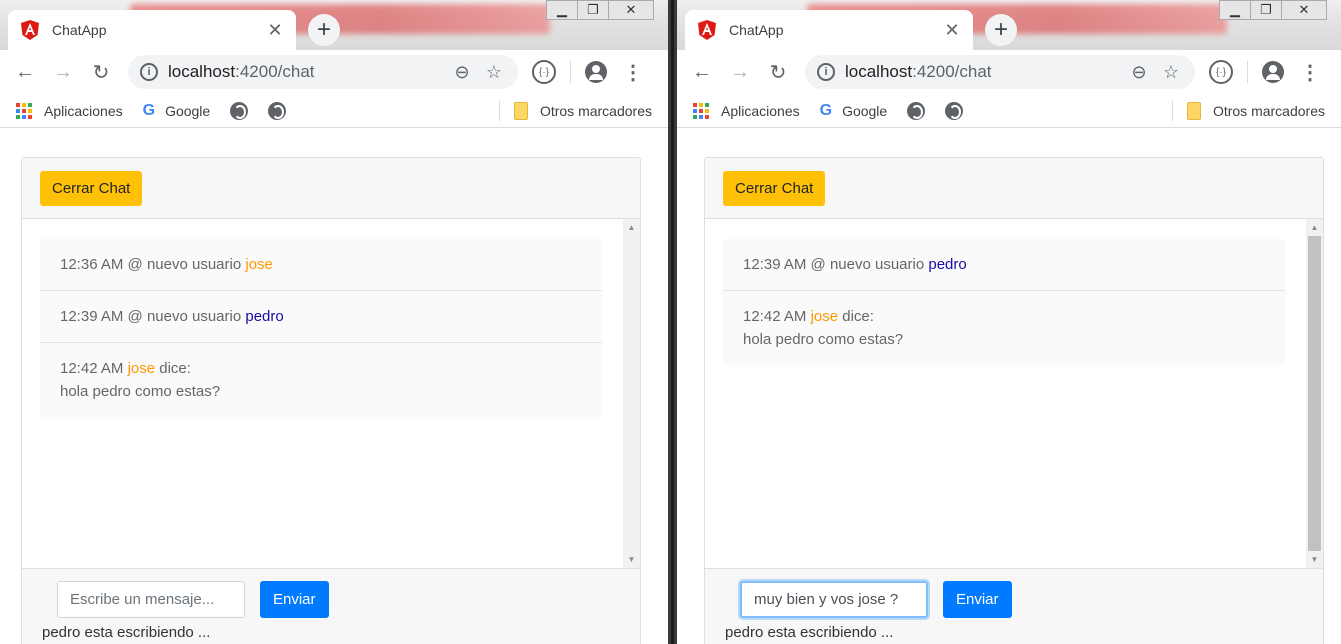 The height and width of the screenshot is (644, 1341). I want to click on bookmark-label: Aplicaciones, so click(760, 110).